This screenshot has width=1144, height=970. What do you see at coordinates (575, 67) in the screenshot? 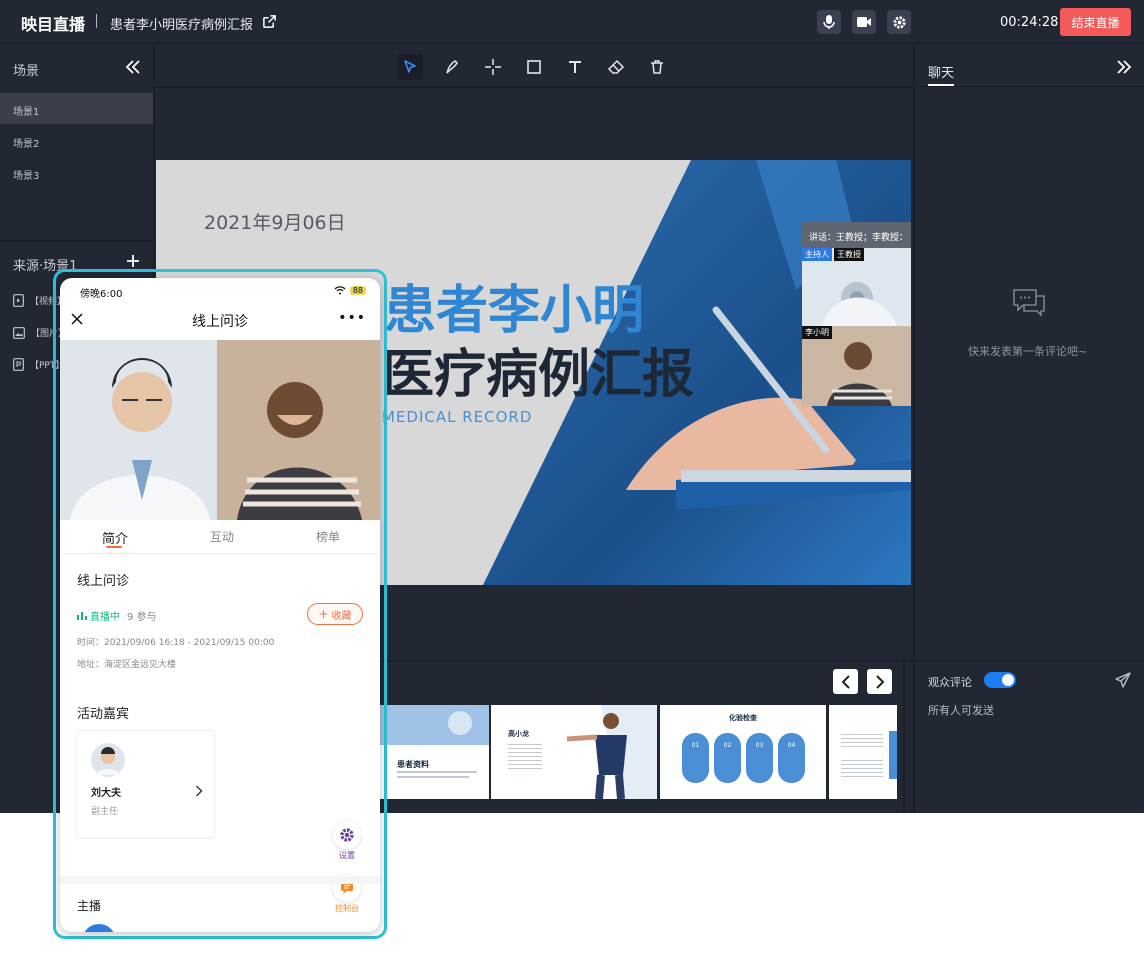
I see `text-tool` at bounding box center [575, 67].